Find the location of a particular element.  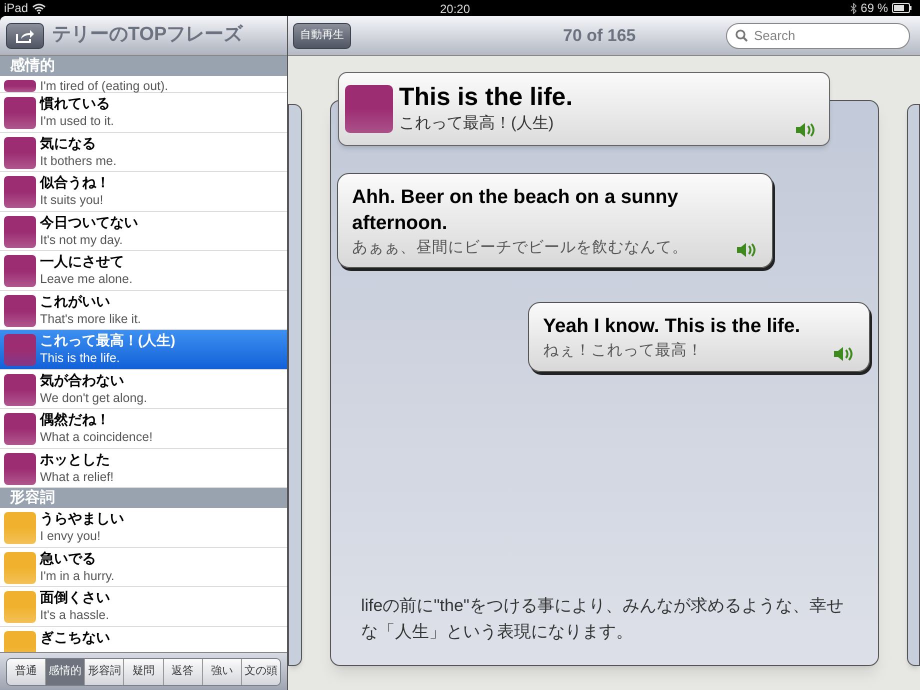

category-tab: 疑問 is located at coordinates (144, 671).